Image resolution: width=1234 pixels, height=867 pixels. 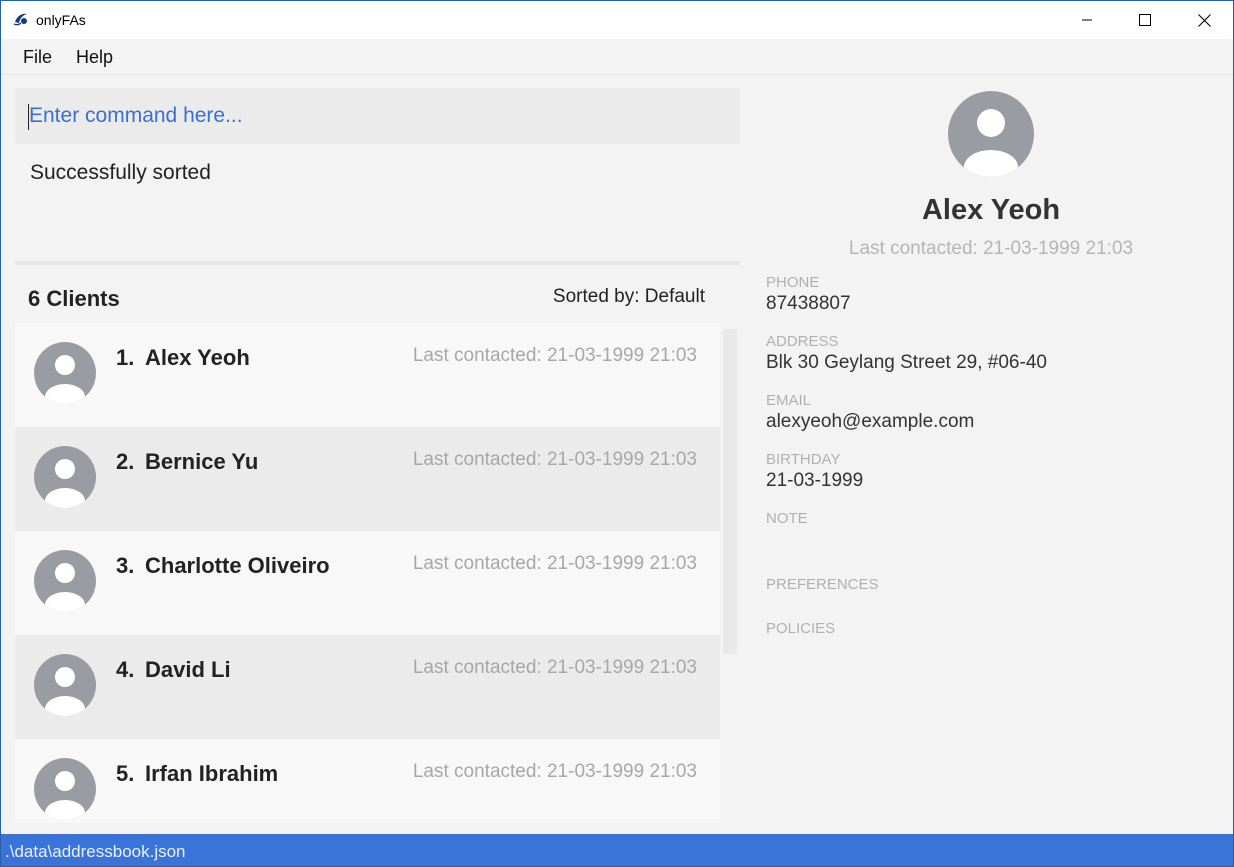 What do you see at coordinates (212, 773) in the screenshot?
I see `client-name: Irfan Ibrahim` at bounding box center [212, 773].